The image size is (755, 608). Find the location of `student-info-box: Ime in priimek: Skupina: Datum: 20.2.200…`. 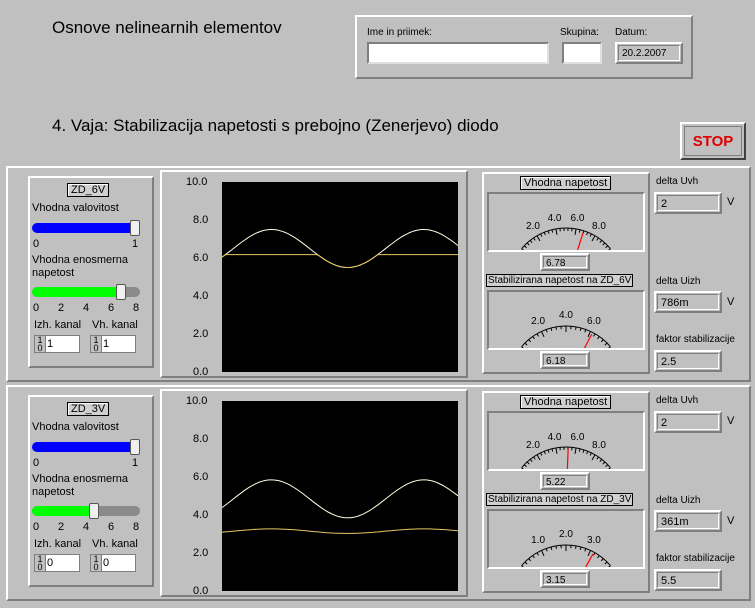

student-info-box: Ime in priimek: Skupina: Datum: 20.2.200… is located at coordinates (524, 47).